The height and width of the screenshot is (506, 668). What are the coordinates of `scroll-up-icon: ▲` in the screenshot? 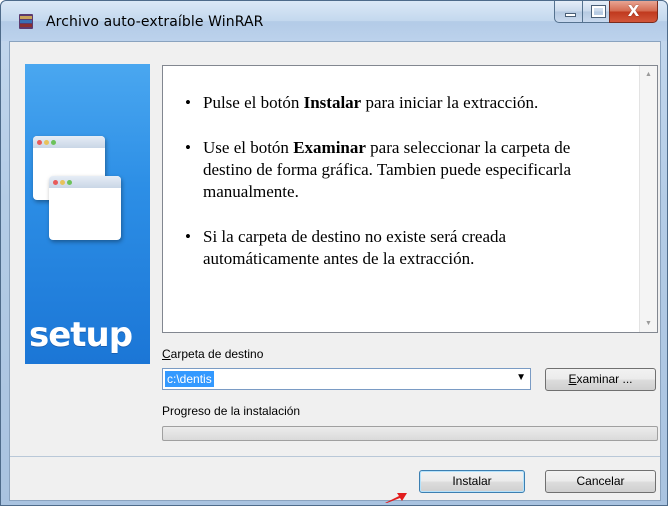 It's located at (648, 74).